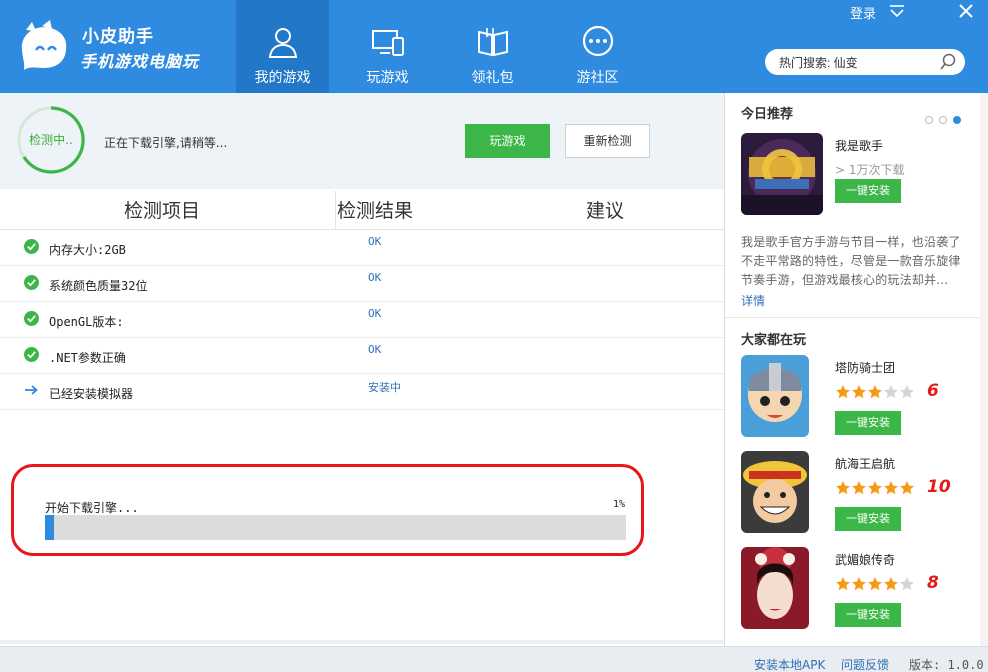  I want to click on tab-my-games: 我的游戏, so click(282, 46).